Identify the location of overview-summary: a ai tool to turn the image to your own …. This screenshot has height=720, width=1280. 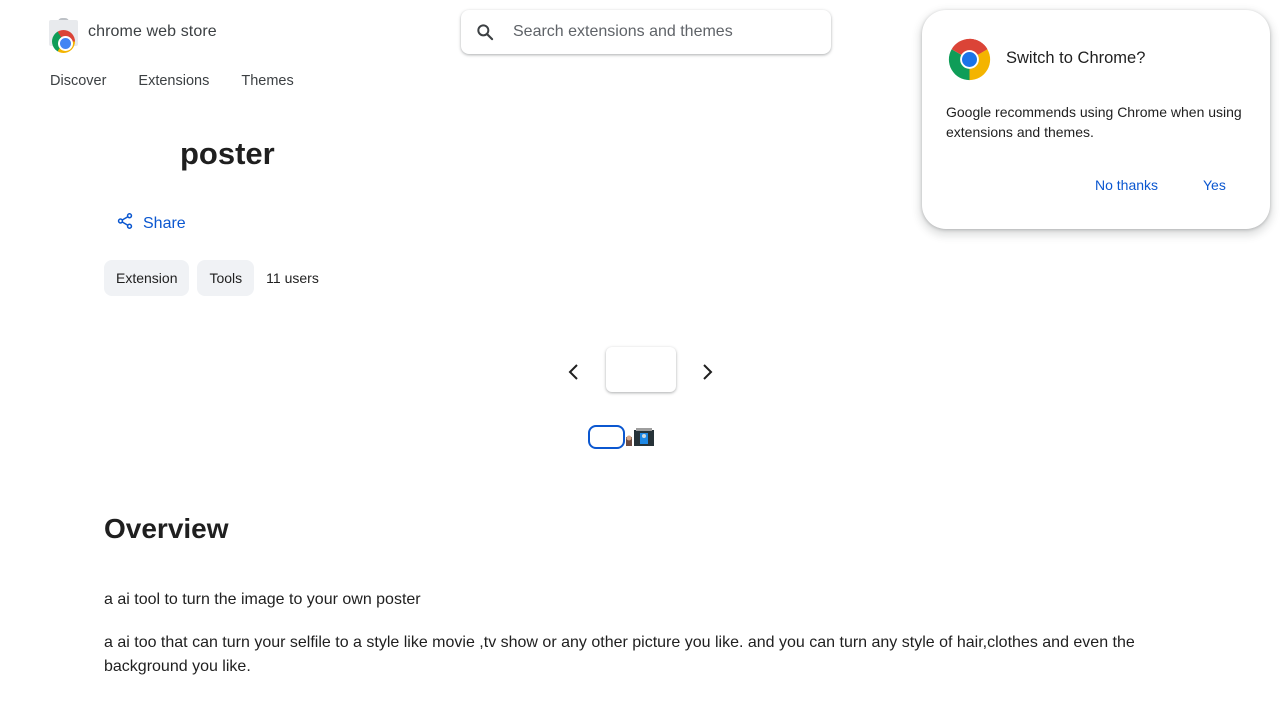
(262, 599).